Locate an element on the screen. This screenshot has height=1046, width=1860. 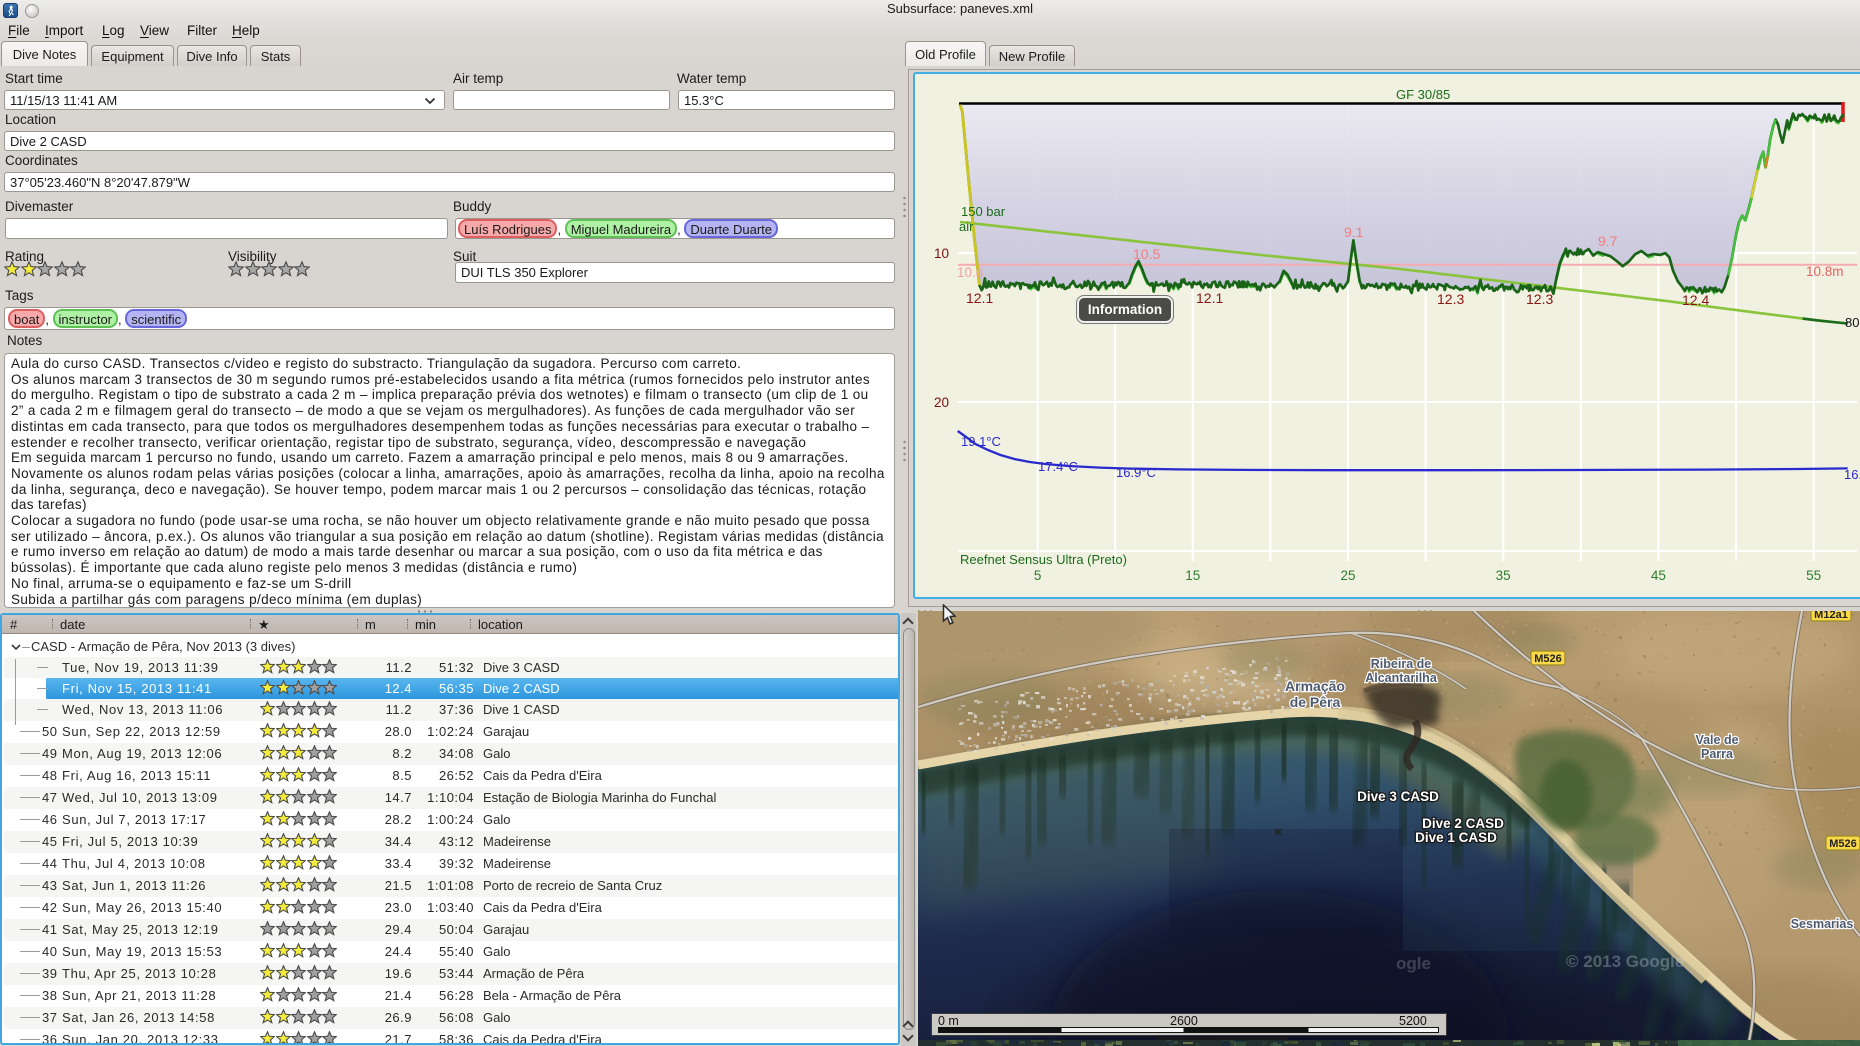
svg-text: M12a1 is located at coordinates (1831, 616).